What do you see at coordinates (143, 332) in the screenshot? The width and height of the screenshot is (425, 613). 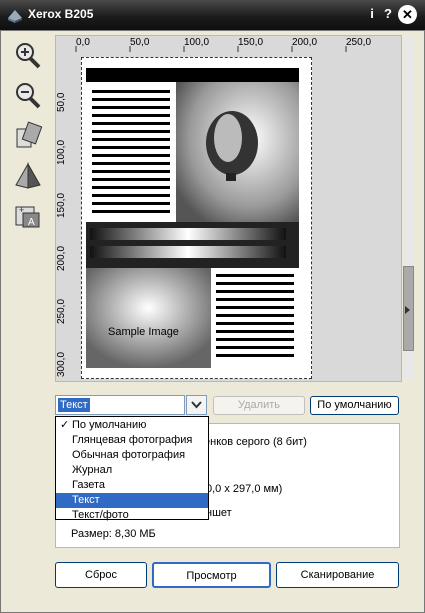 I see `sample-image-label: Sample Image` at bounding box center [143, 332].